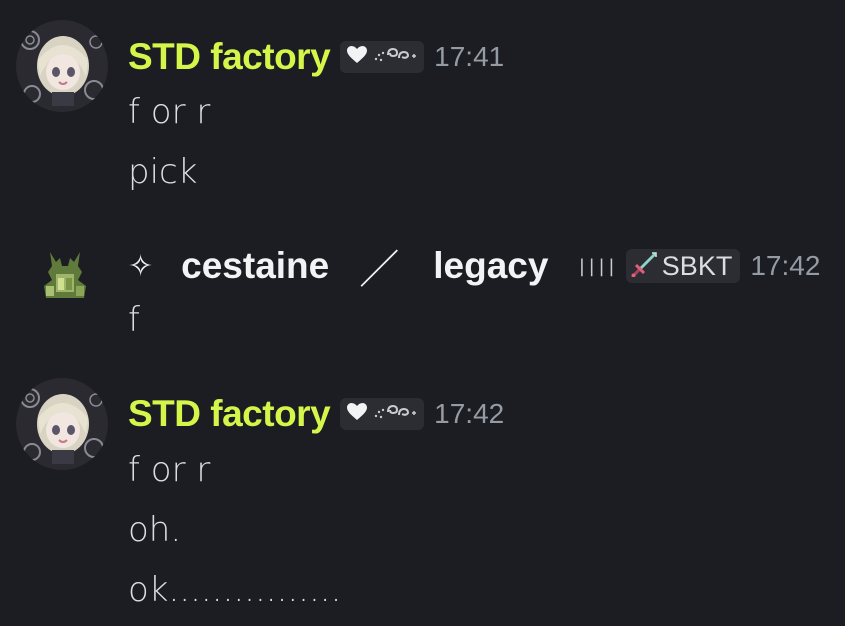 Image resolution: width=845 pixels, height=626 pixels. I want to click on message-text: pick, so click(163, 172).